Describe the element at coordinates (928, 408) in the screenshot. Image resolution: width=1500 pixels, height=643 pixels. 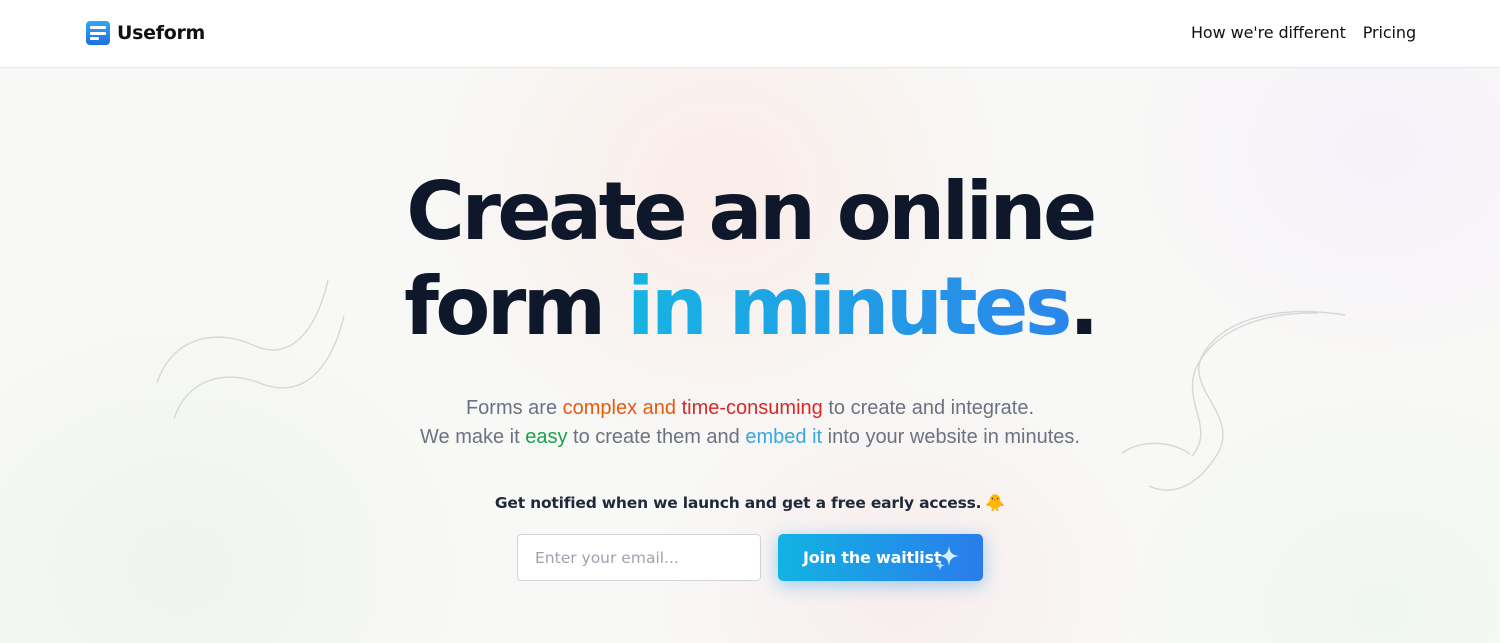
I see `sub-line1-after: to create and integrate.` at that location.